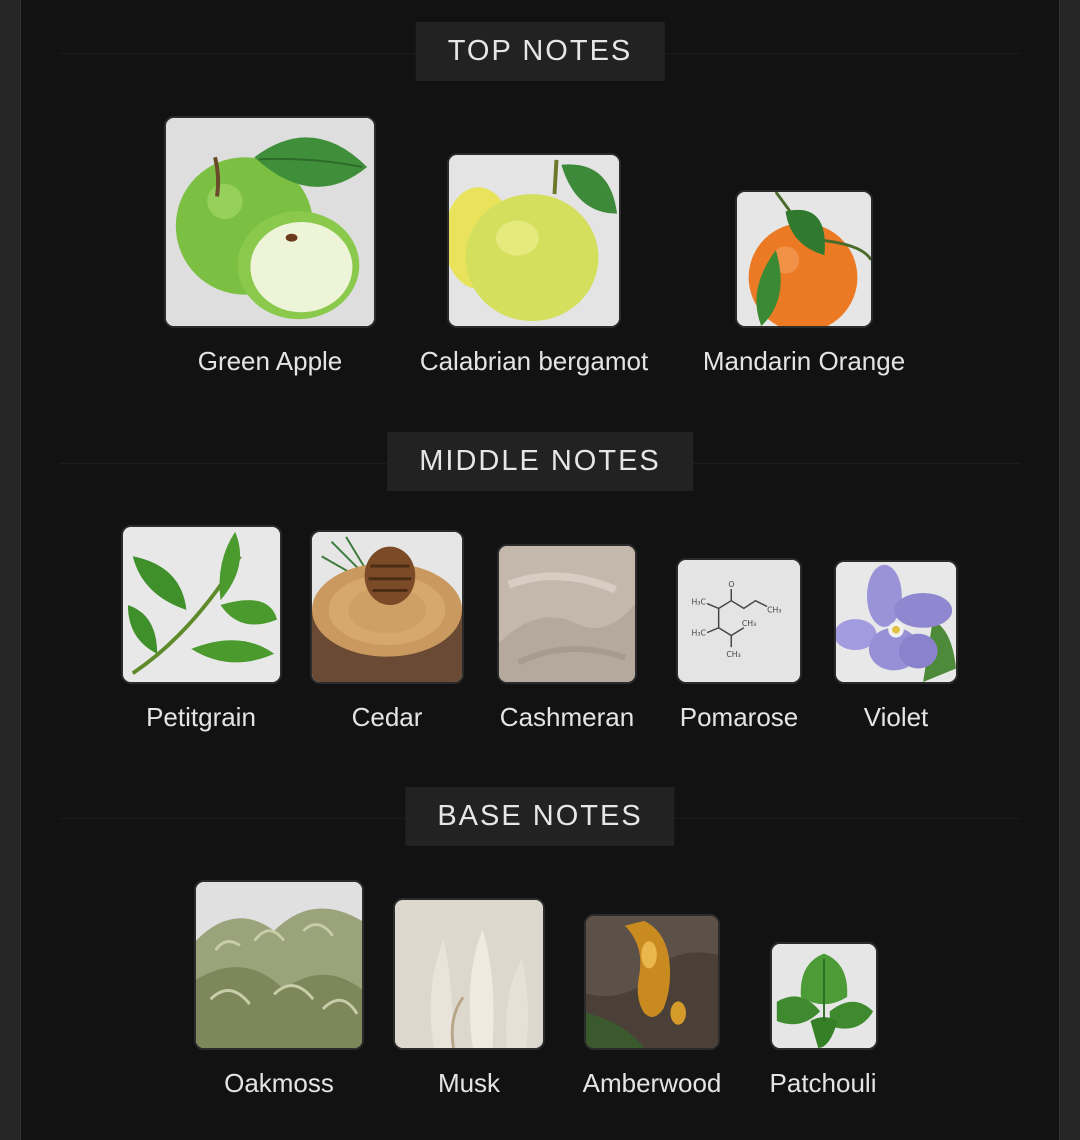 The height and width of the screenshot is (1140, 1080). I want to click on note-label-petitgrain: Petitgrain, so click(201, 717).